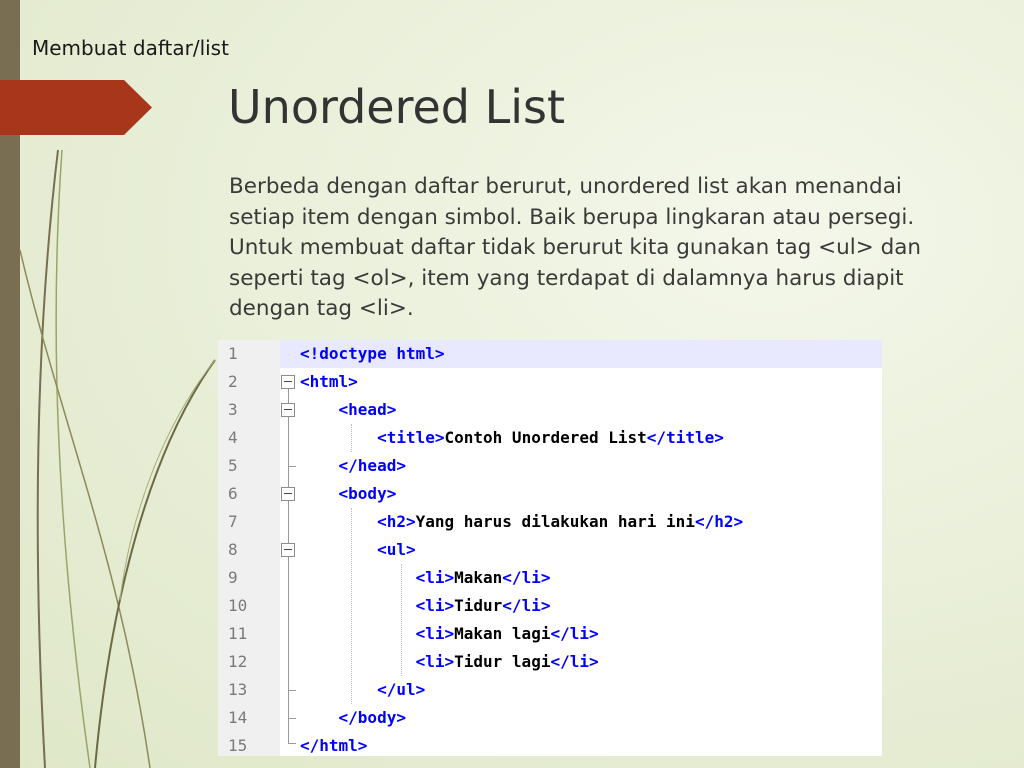 The image size is (1024, 768). I want to click on code-tag: </ul>, so click(363, 689).